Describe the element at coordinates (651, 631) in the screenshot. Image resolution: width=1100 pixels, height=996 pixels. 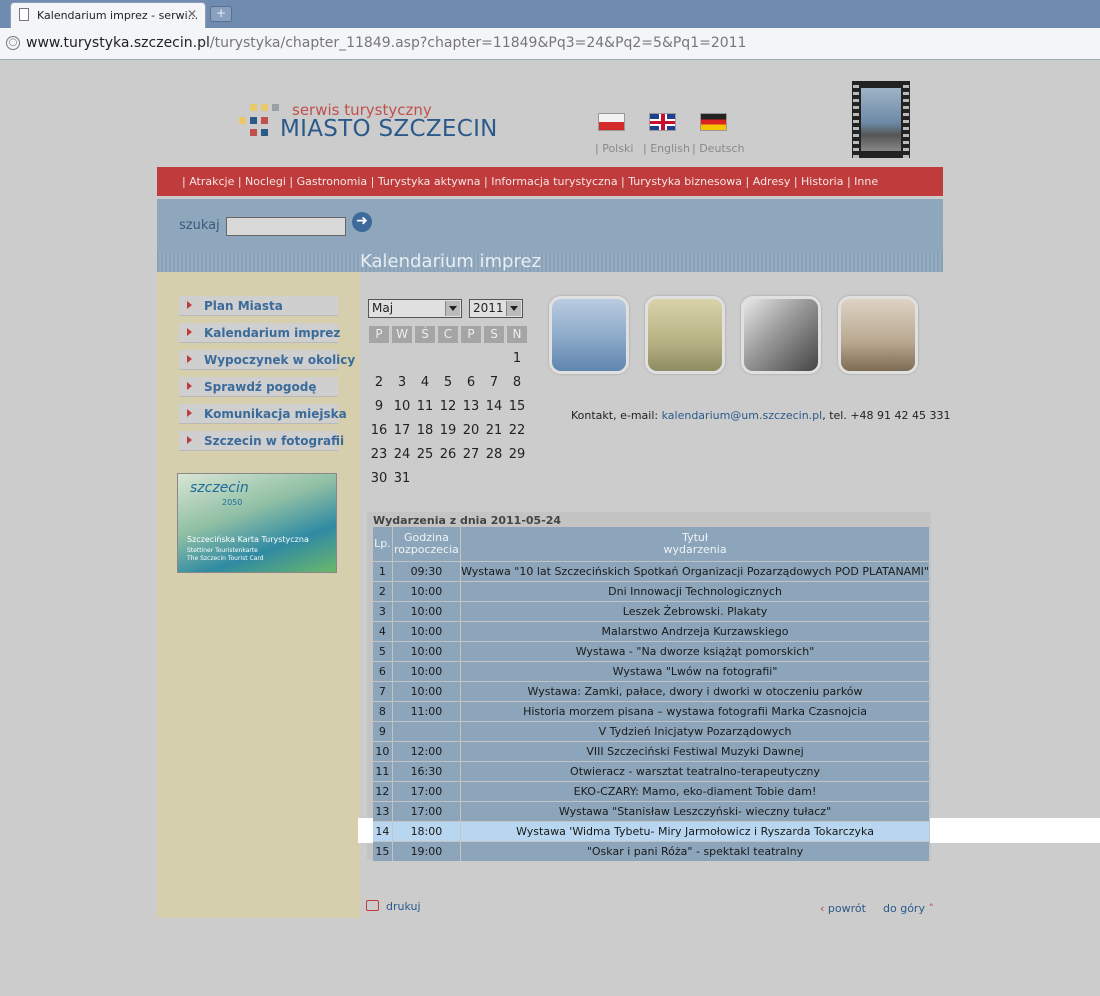
I see `table-row: 4 10:00 Malarstwo Andrzeja Kurzawskiego` at that location.